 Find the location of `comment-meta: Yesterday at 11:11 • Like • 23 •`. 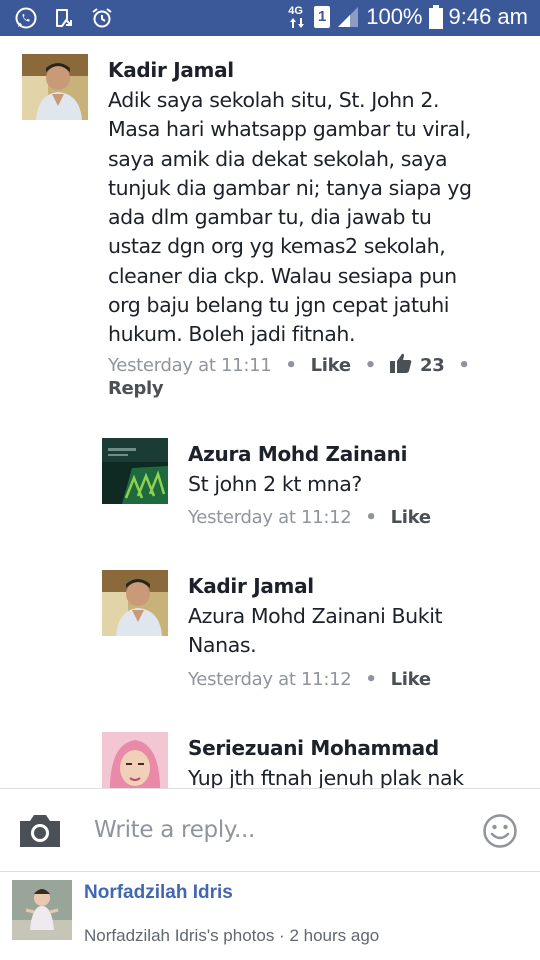

comment-meta: Yesterday at 11:11 • Like • 23 • is located at coordinates (296, 365).